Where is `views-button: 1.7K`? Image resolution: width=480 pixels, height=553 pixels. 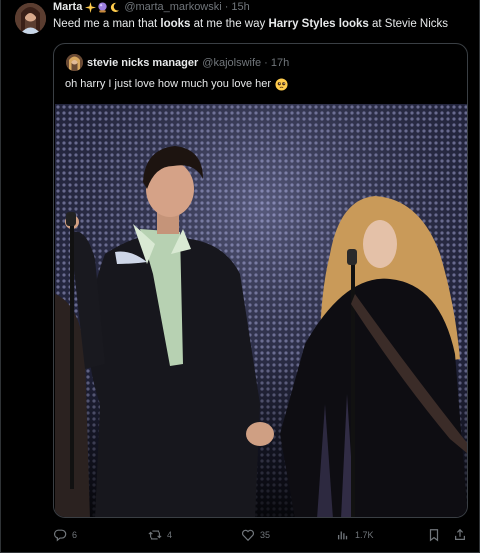 views-button: 1.7K is located at coordinates (355, 535).